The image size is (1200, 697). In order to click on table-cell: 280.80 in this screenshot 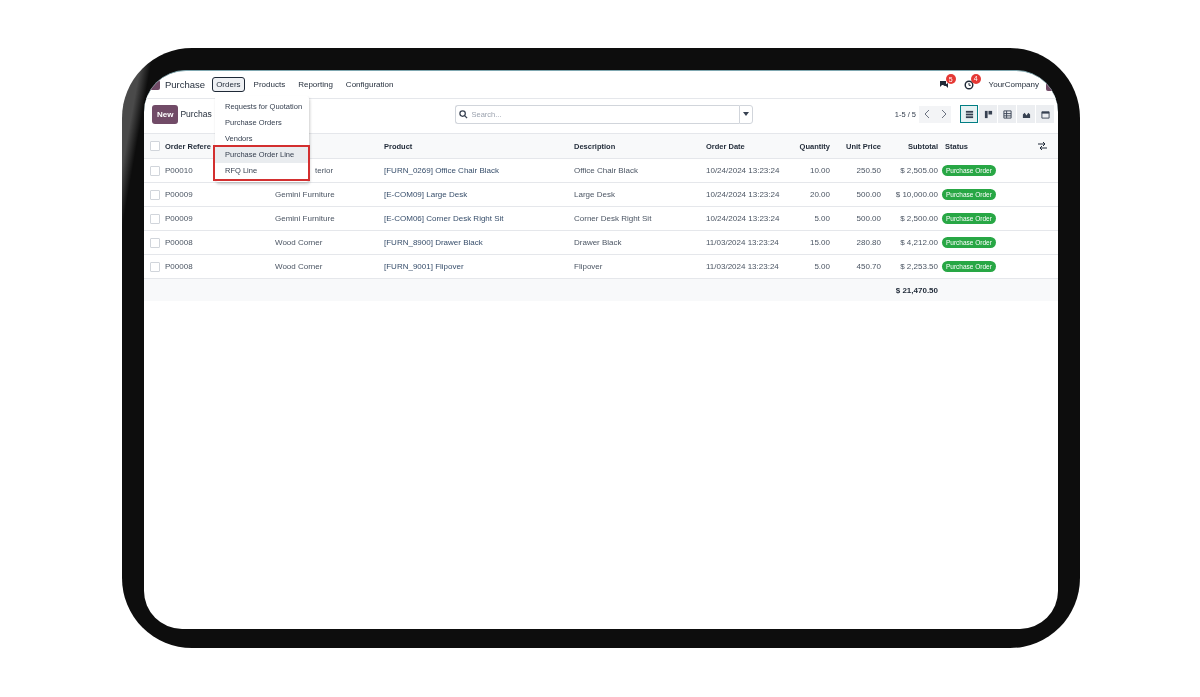, I will do `click(868, 242)`.